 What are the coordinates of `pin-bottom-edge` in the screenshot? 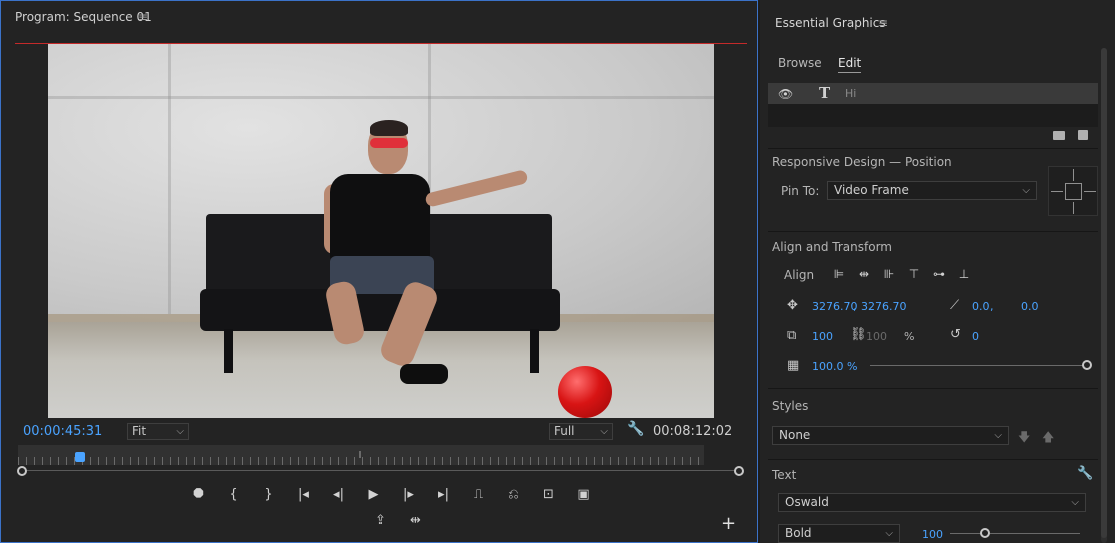 It's located at (1073, 208).